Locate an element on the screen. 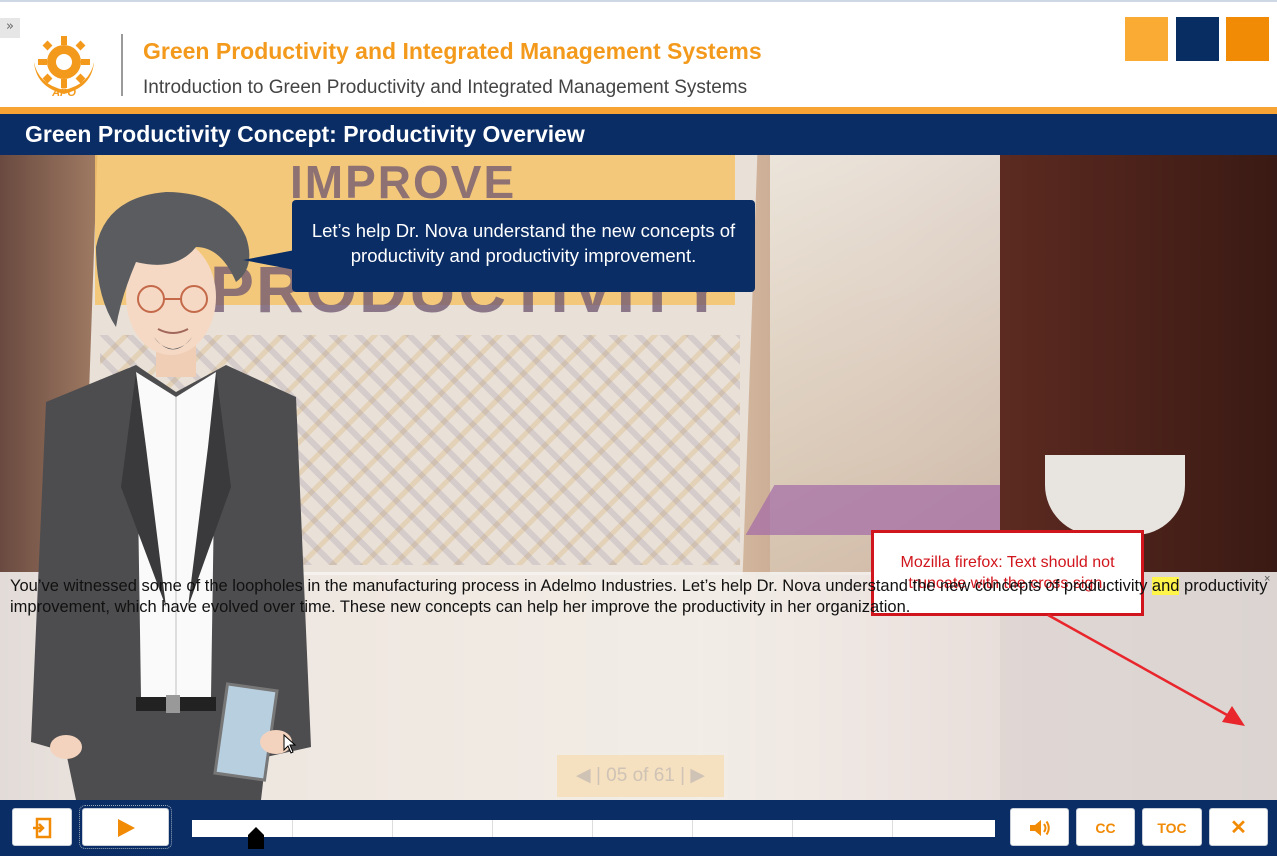 This screenshot has width=1277, height=856. brand-swatch-navy is located at coordinates (1197, 39).